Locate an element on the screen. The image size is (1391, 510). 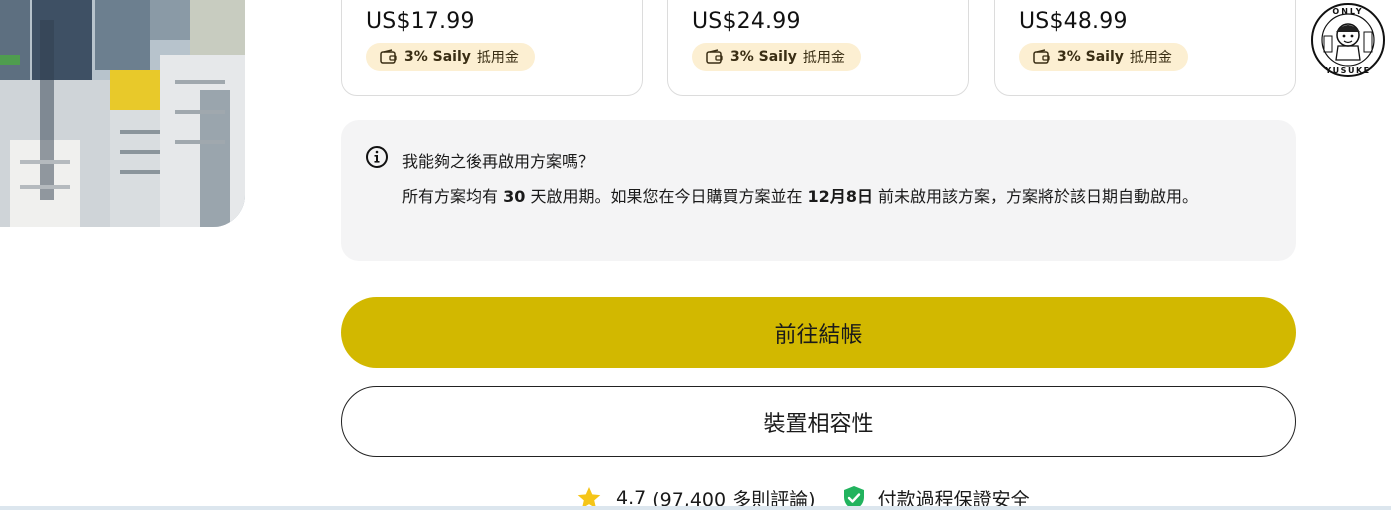
answer-days: 30 is located at coordinates (514, 196).